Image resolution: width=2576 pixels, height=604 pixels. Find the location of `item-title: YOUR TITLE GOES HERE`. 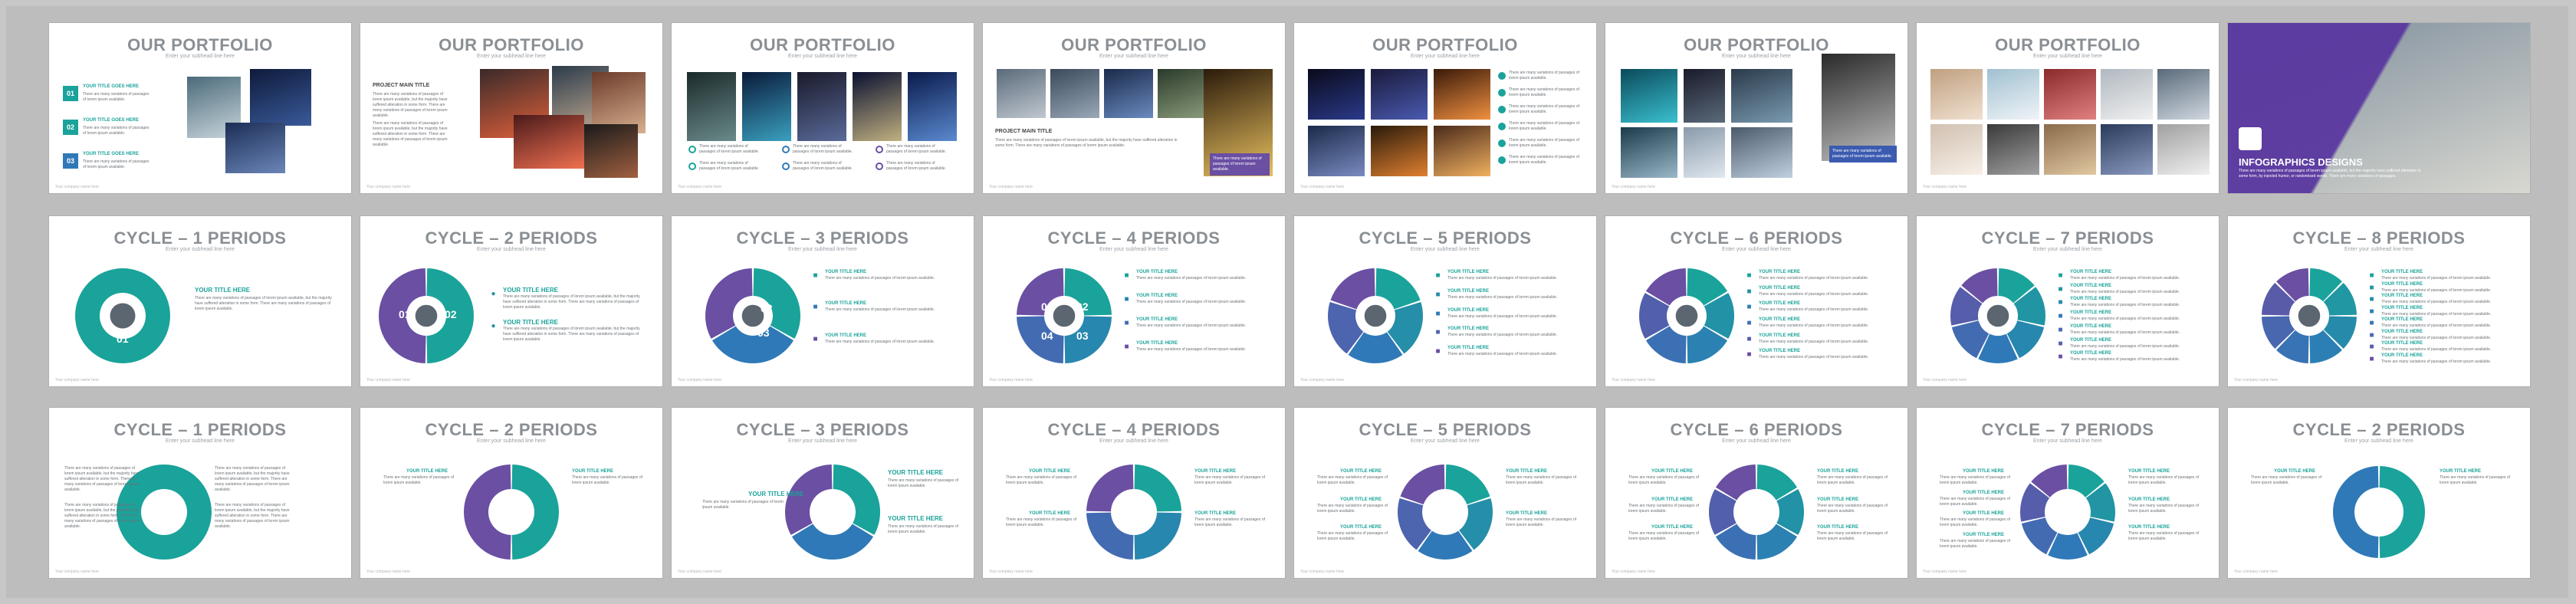

item-title: YOUR TITLE GOES HERE is located at coordinates (112, 154).